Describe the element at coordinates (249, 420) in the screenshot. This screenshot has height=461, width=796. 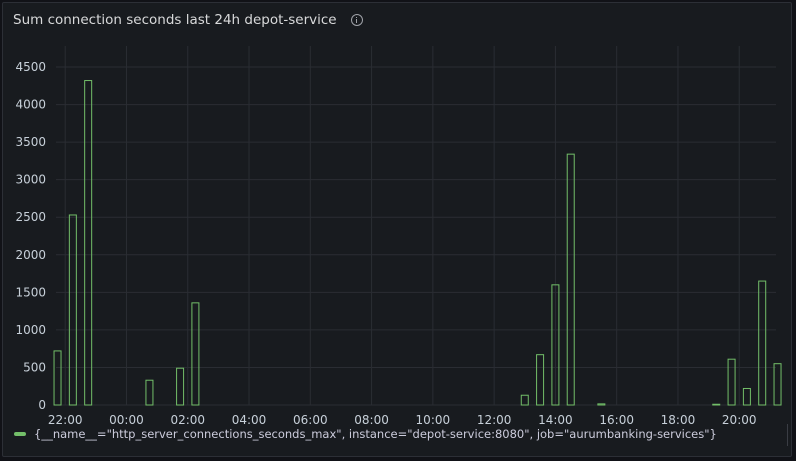
I see `x-tick-label: 04:00` at that location.